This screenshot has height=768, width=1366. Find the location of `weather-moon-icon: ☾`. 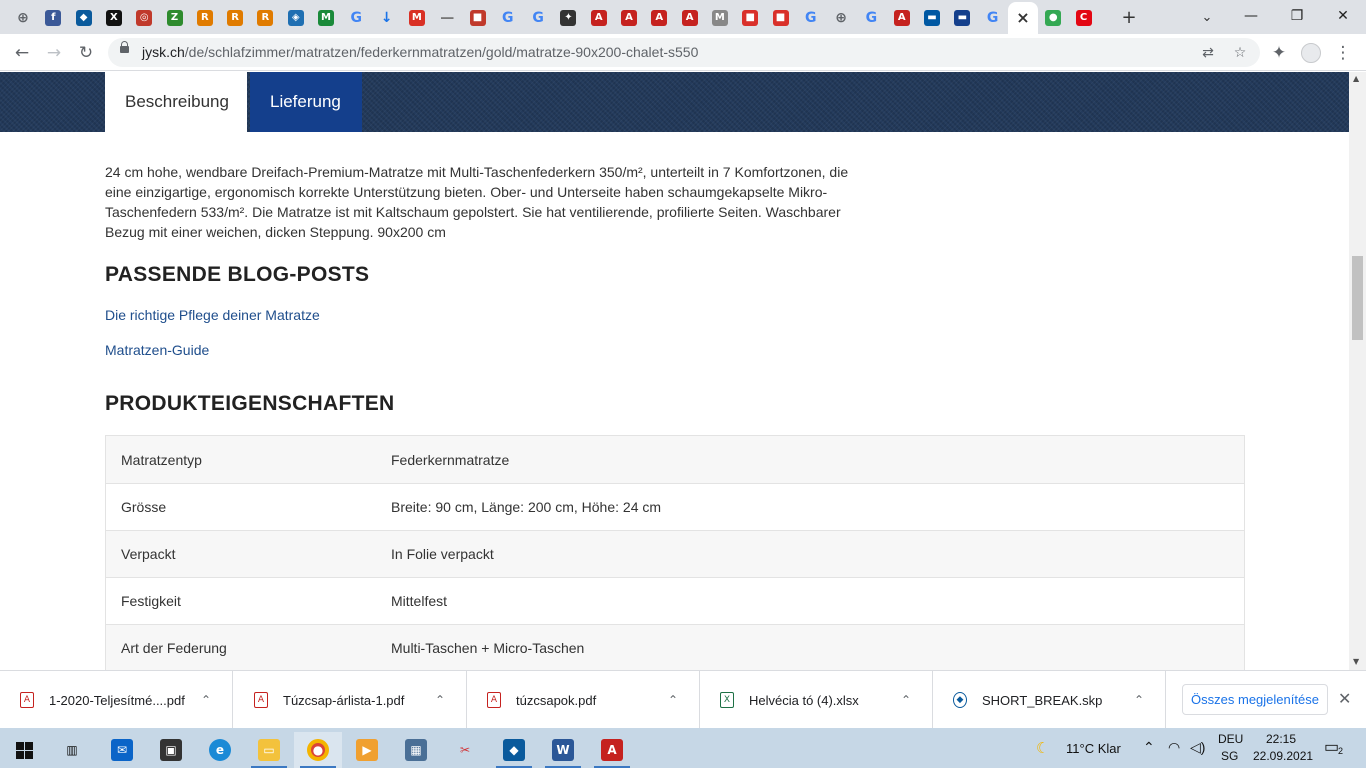

weather-moon-icon: ☾ is located at coordinates (1042, 748).